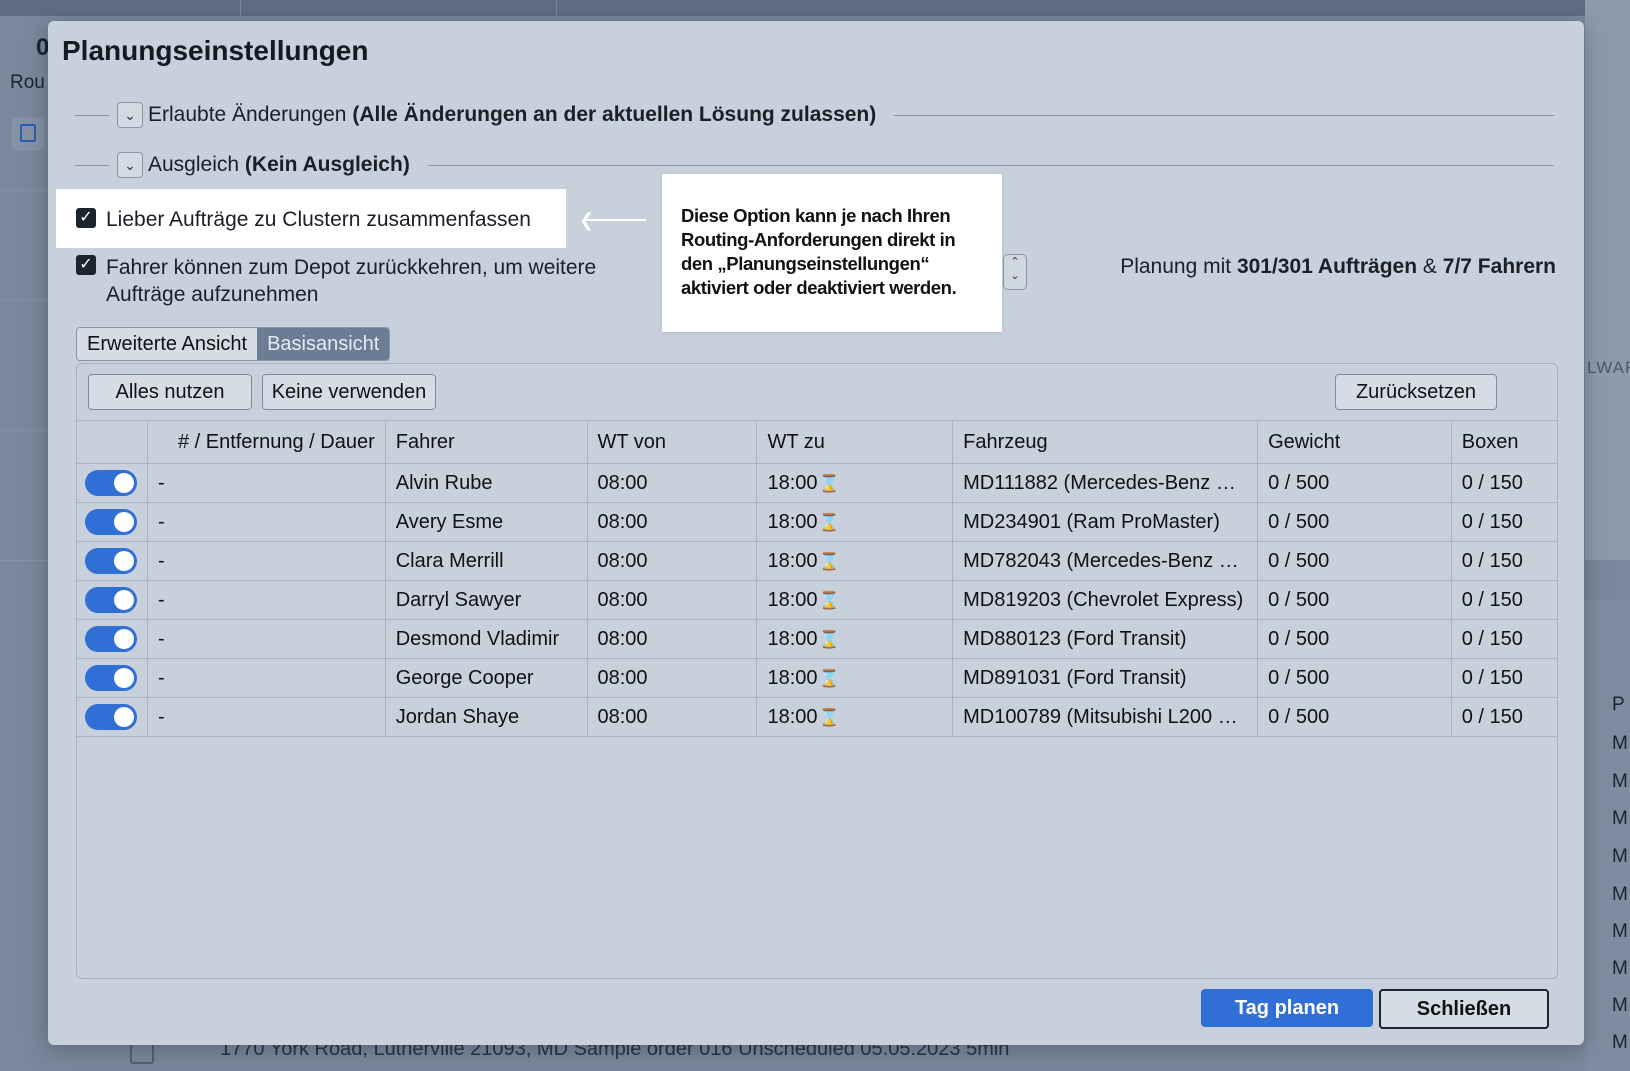 This screenshot has height=1071, width=1630. I want to click on cell-driver: George Cooper, so click(486, 678).